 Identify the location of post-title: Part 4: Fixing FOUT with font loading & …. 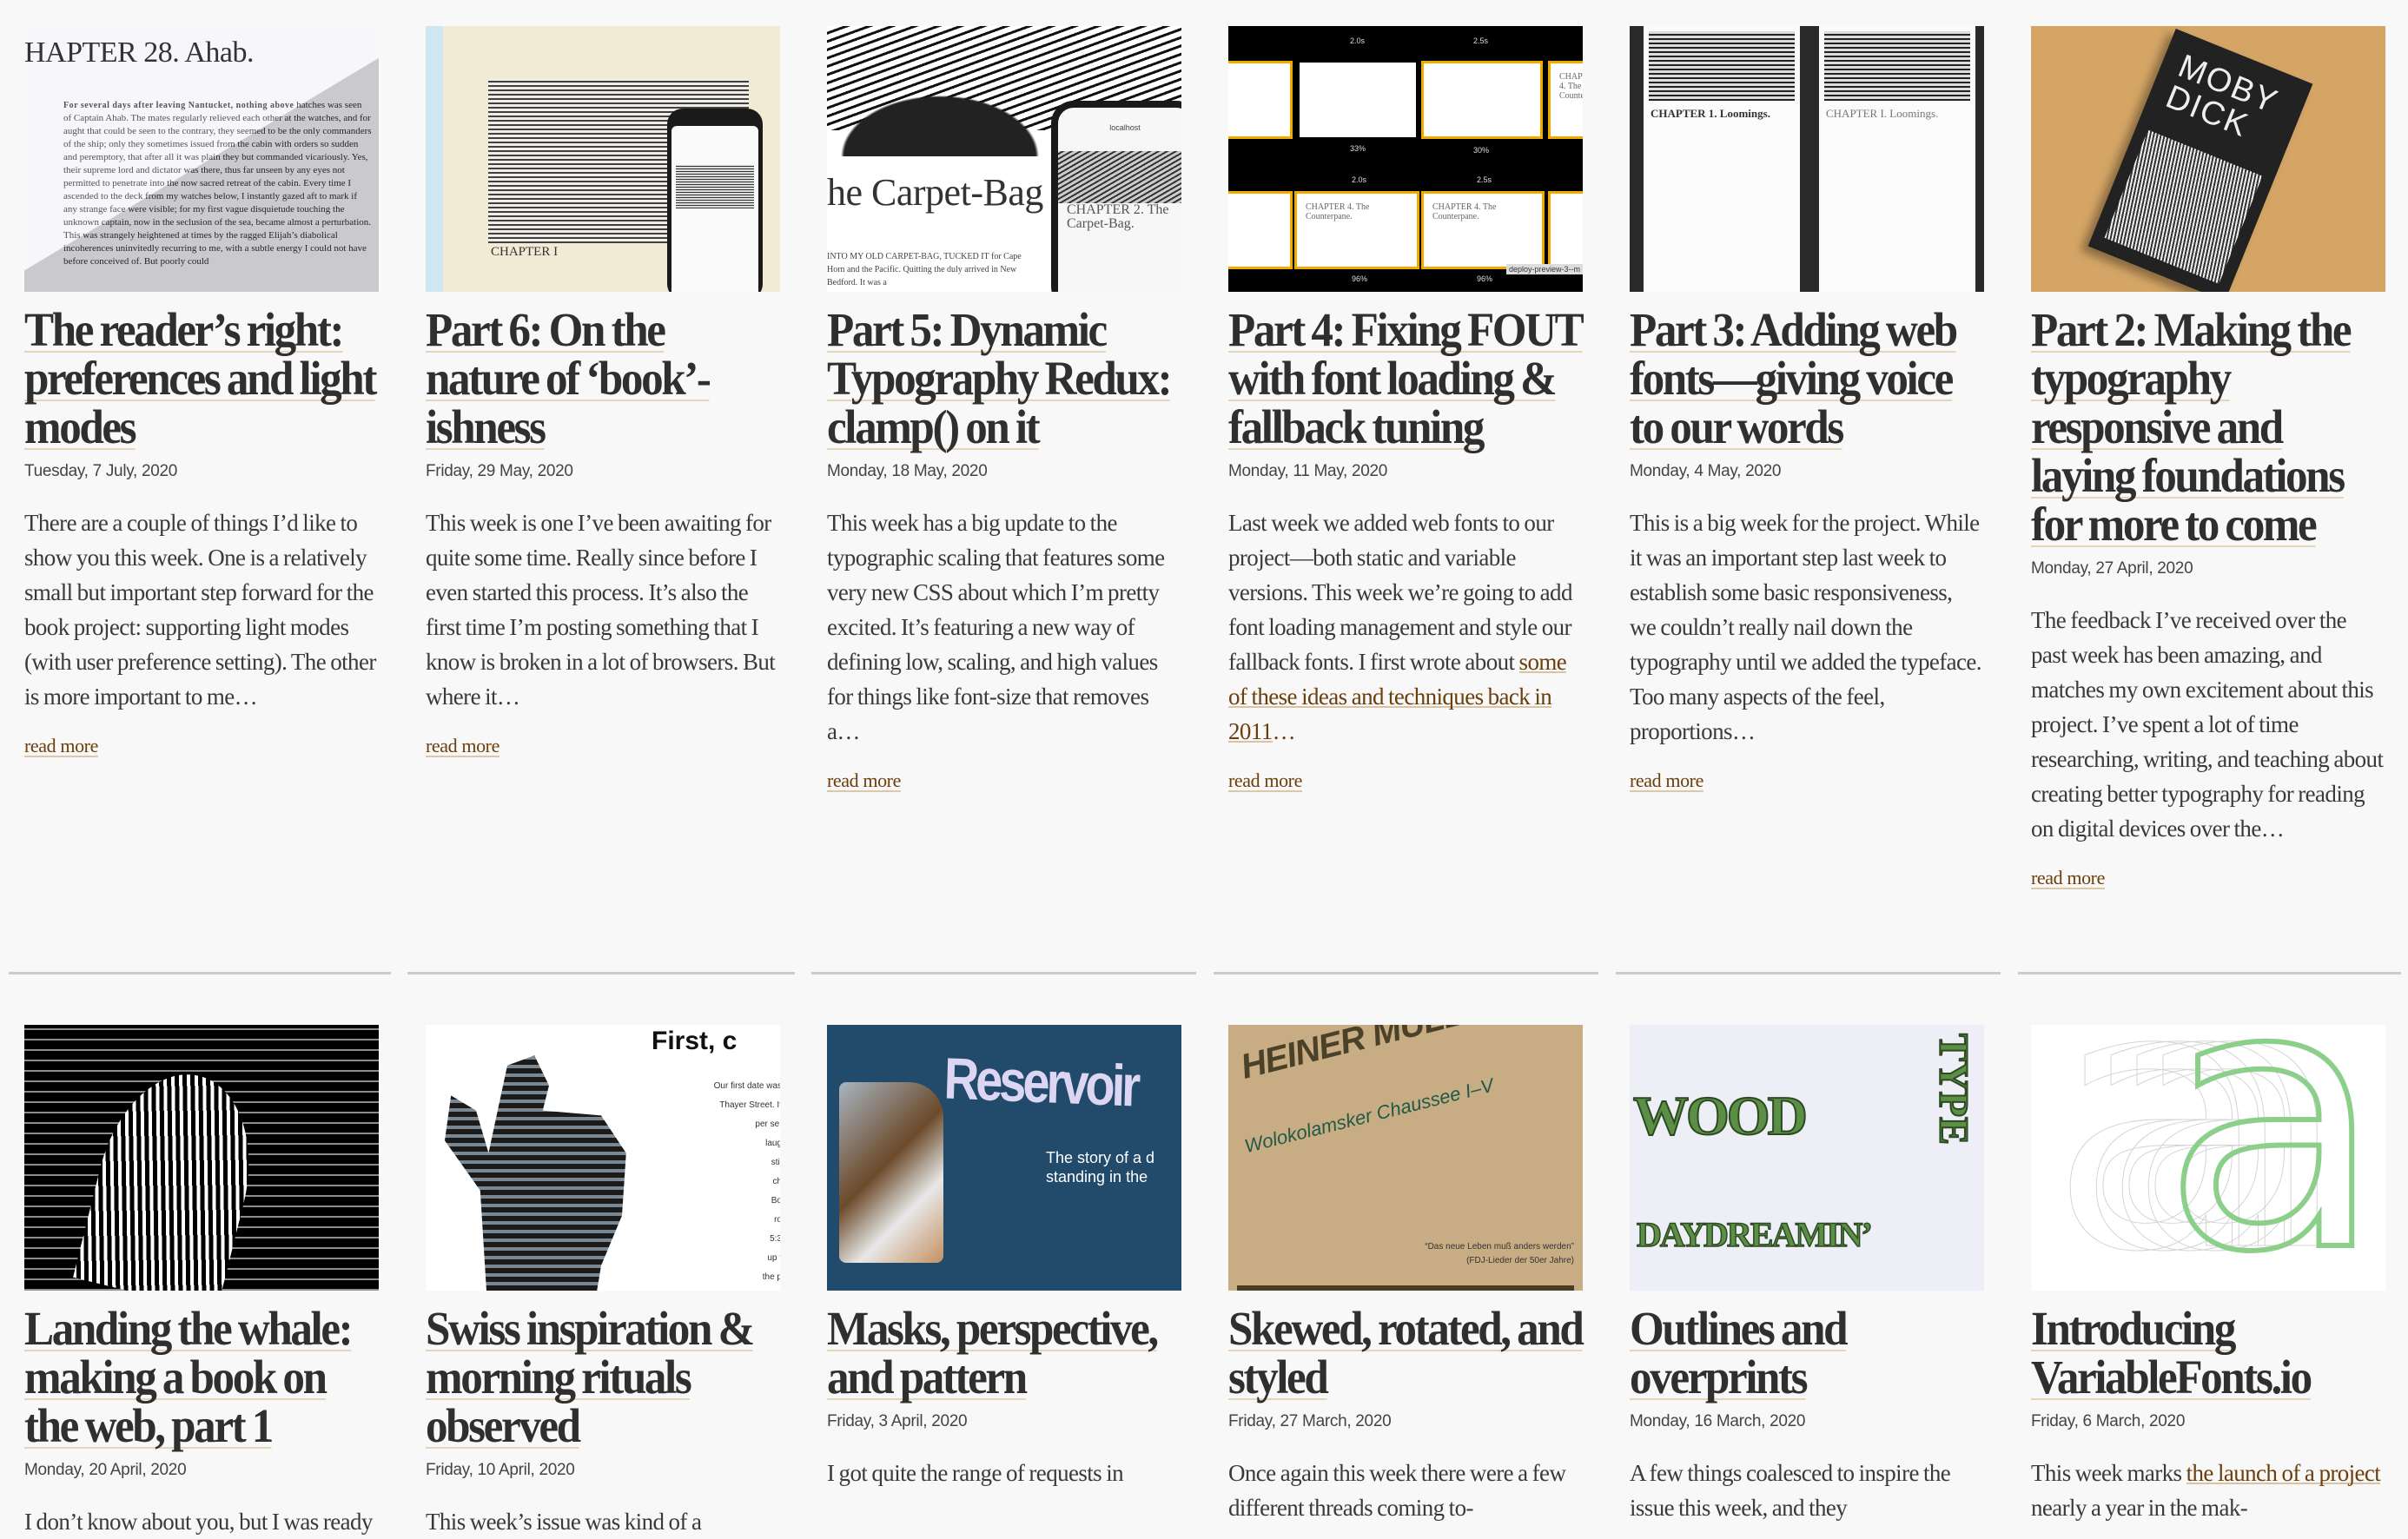
(1406, 378).